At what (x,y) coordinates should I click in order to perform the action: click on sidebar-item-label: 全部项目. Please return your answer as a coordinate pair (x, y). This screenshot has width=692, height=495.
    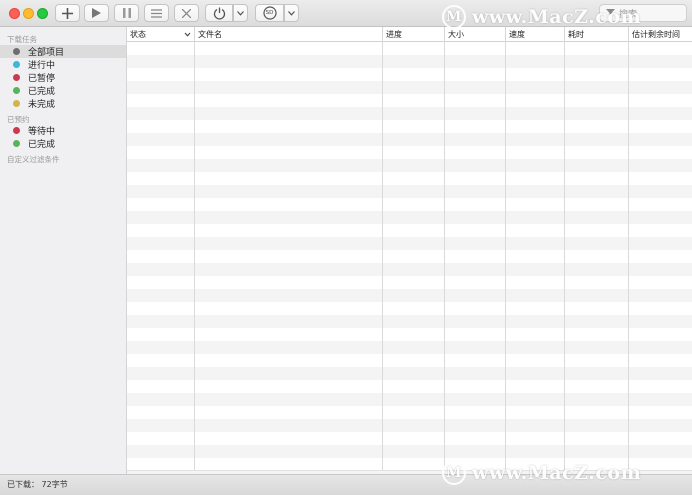
    Looking at the image, I should click on (46, 53).